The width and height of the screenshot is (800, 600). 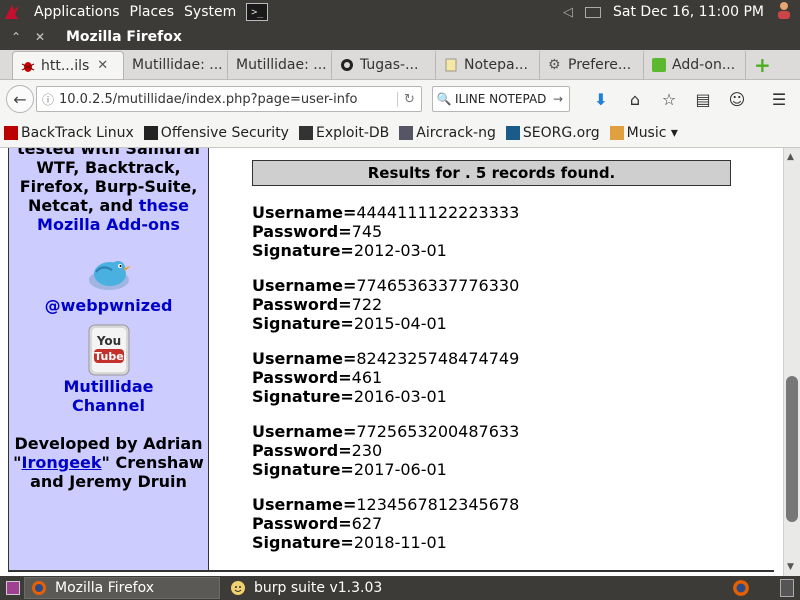 What do you see at coordinates (391, 571) in the screenshot?
I see `page-bottom-border` at bounding box center [391, 571].